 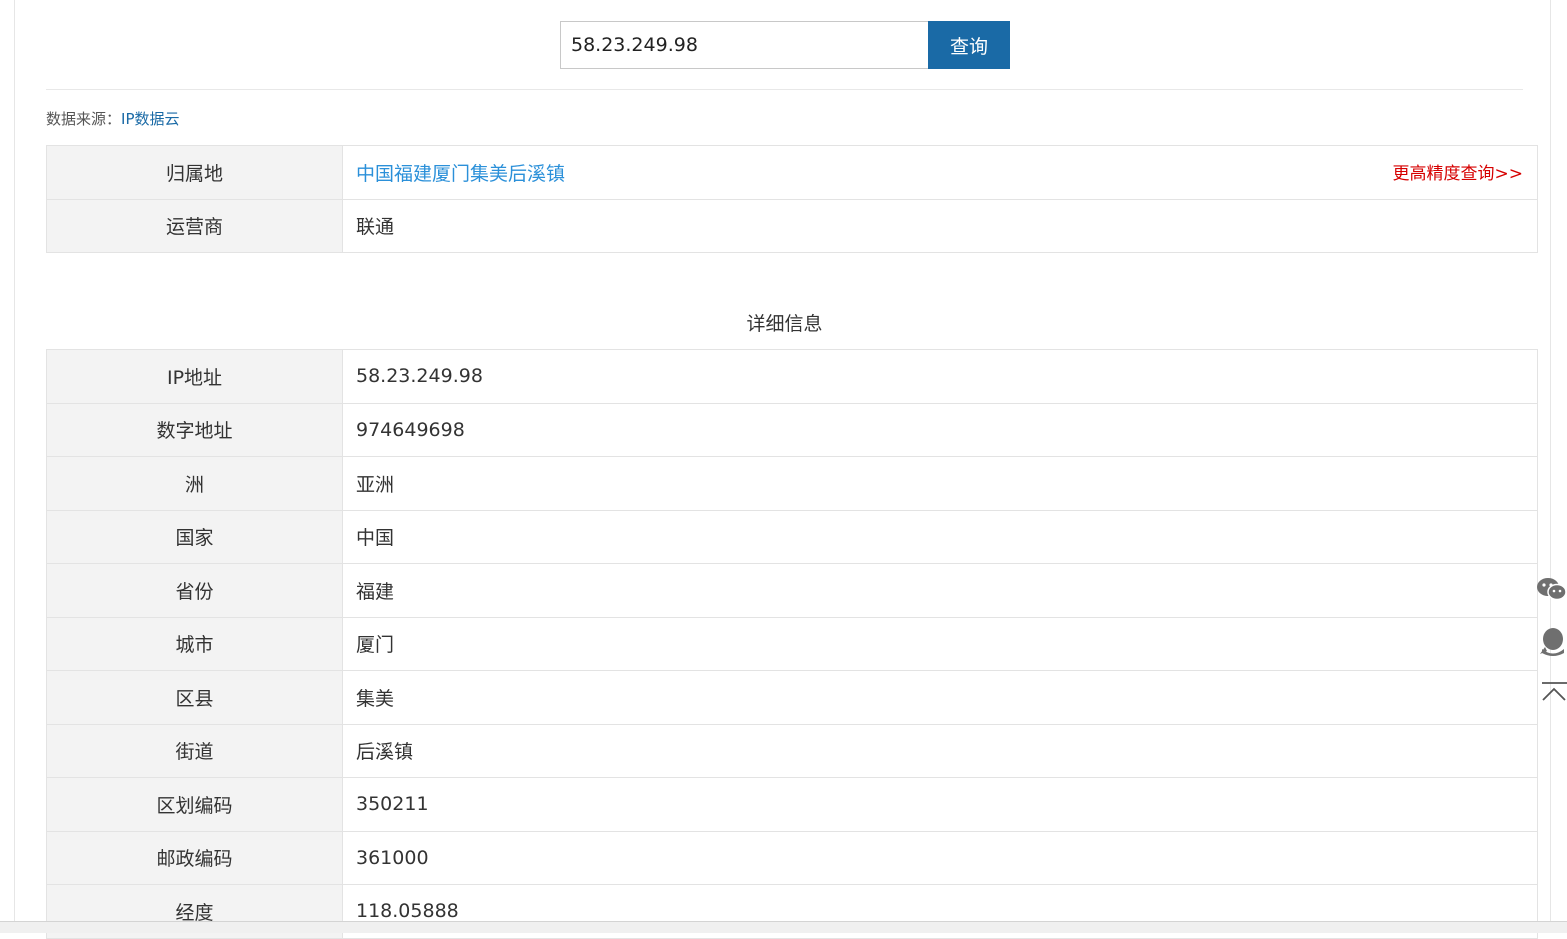 I want to click on table-row: 归属地 中国福建厦门集美后溪镇 更高精度查询>>, so click(x=792, y=172).